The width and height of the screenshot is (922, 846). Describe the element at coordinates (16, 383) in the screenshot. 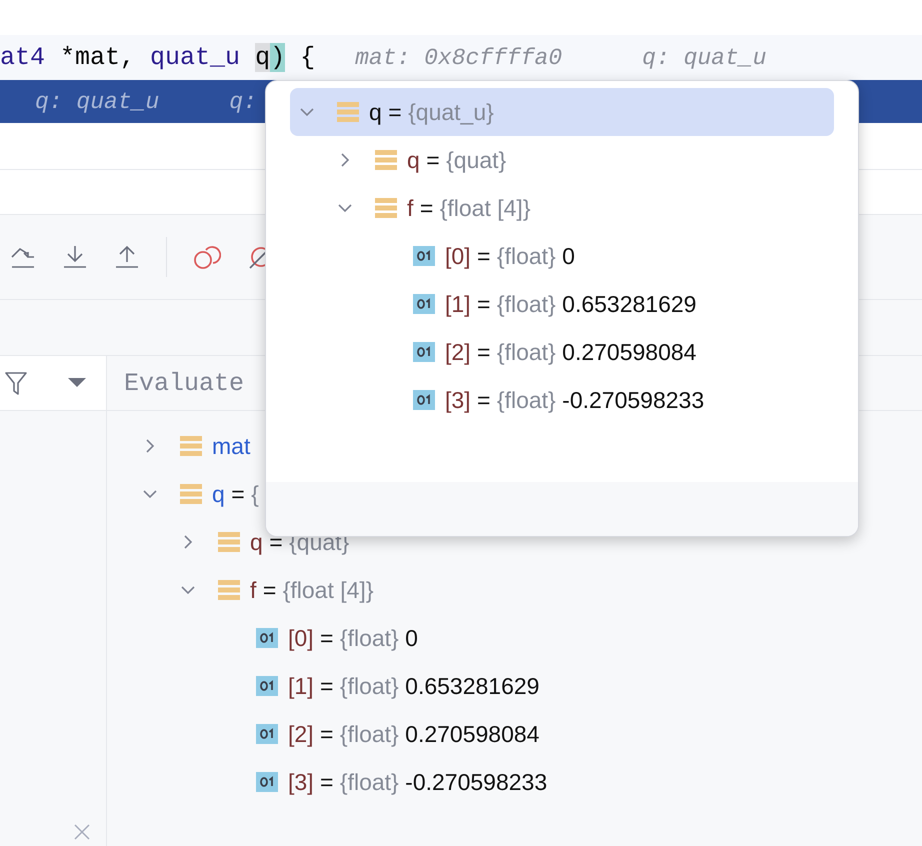

I see `filter-icon` at that location.